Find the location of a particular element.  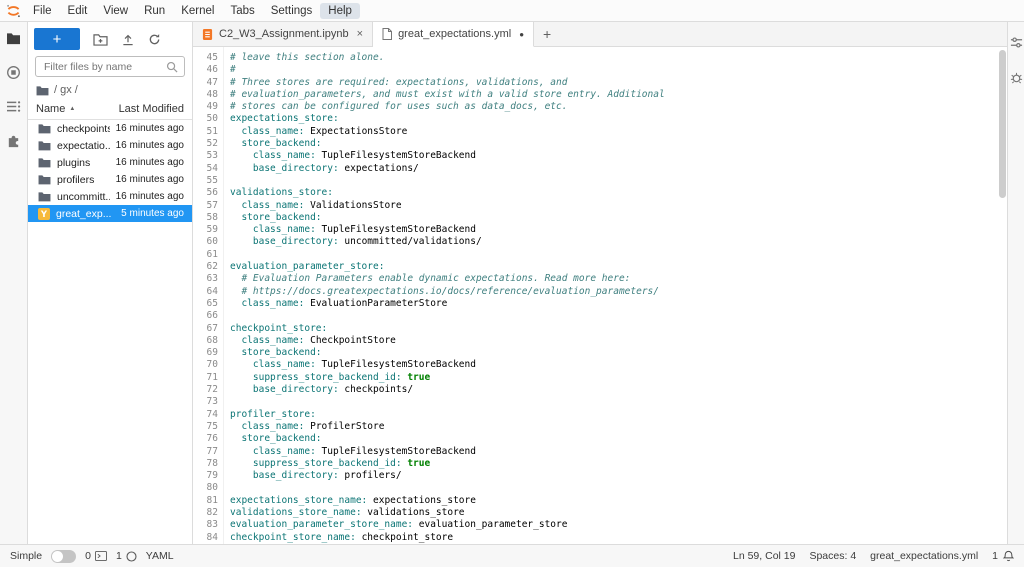

file-browser-icon is located at coordinates (13, 38).